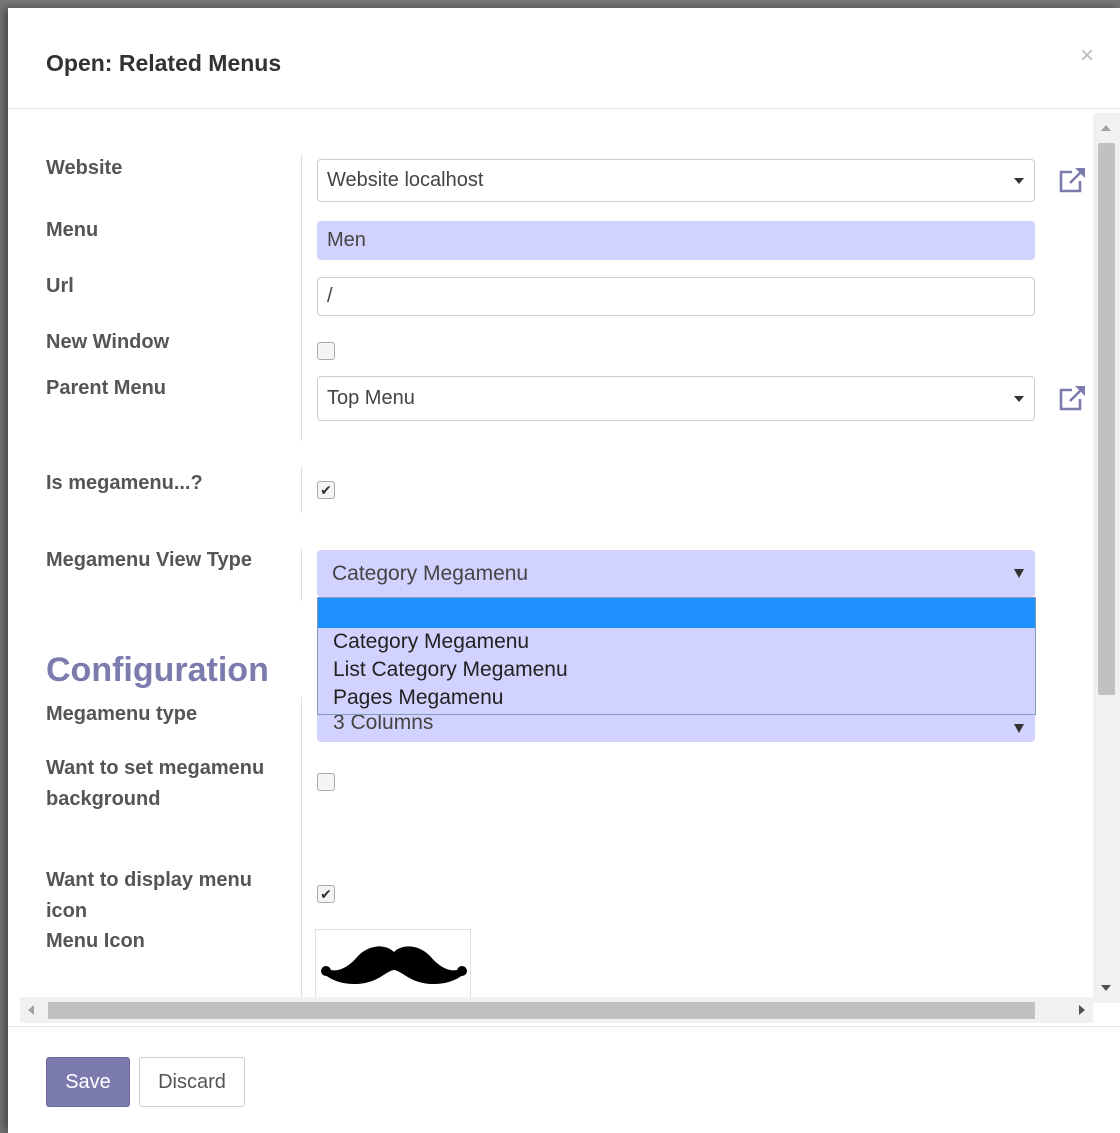  Describe the element at coordinates (676, 670) in the screenshot. I see `dropdown-option-list-category: List Category Megamenu` at that location.